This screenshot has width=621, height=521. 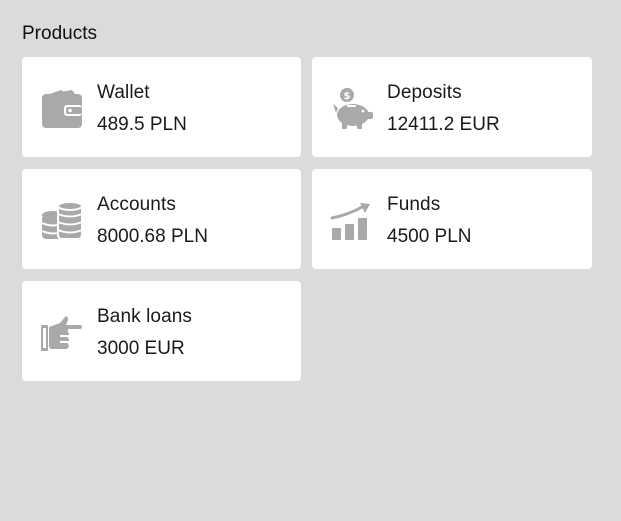 I want to click on growth-chart-icon, so click(x=352, y=221).